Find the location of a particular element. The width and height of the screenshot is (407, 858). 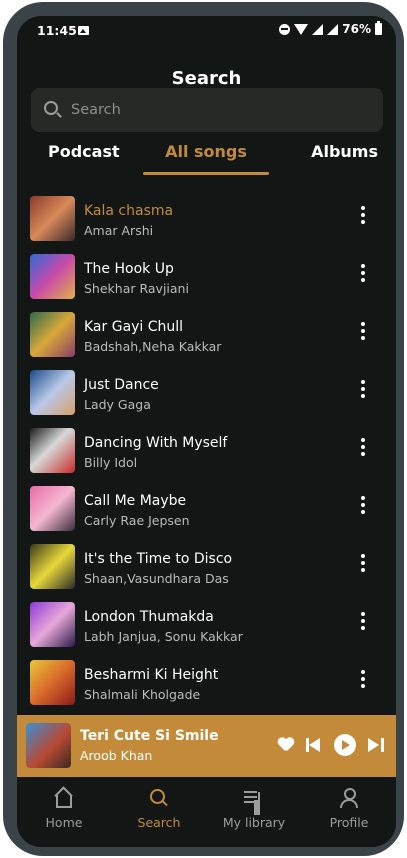

nav-label: Search is located at coordinates (159, 822).